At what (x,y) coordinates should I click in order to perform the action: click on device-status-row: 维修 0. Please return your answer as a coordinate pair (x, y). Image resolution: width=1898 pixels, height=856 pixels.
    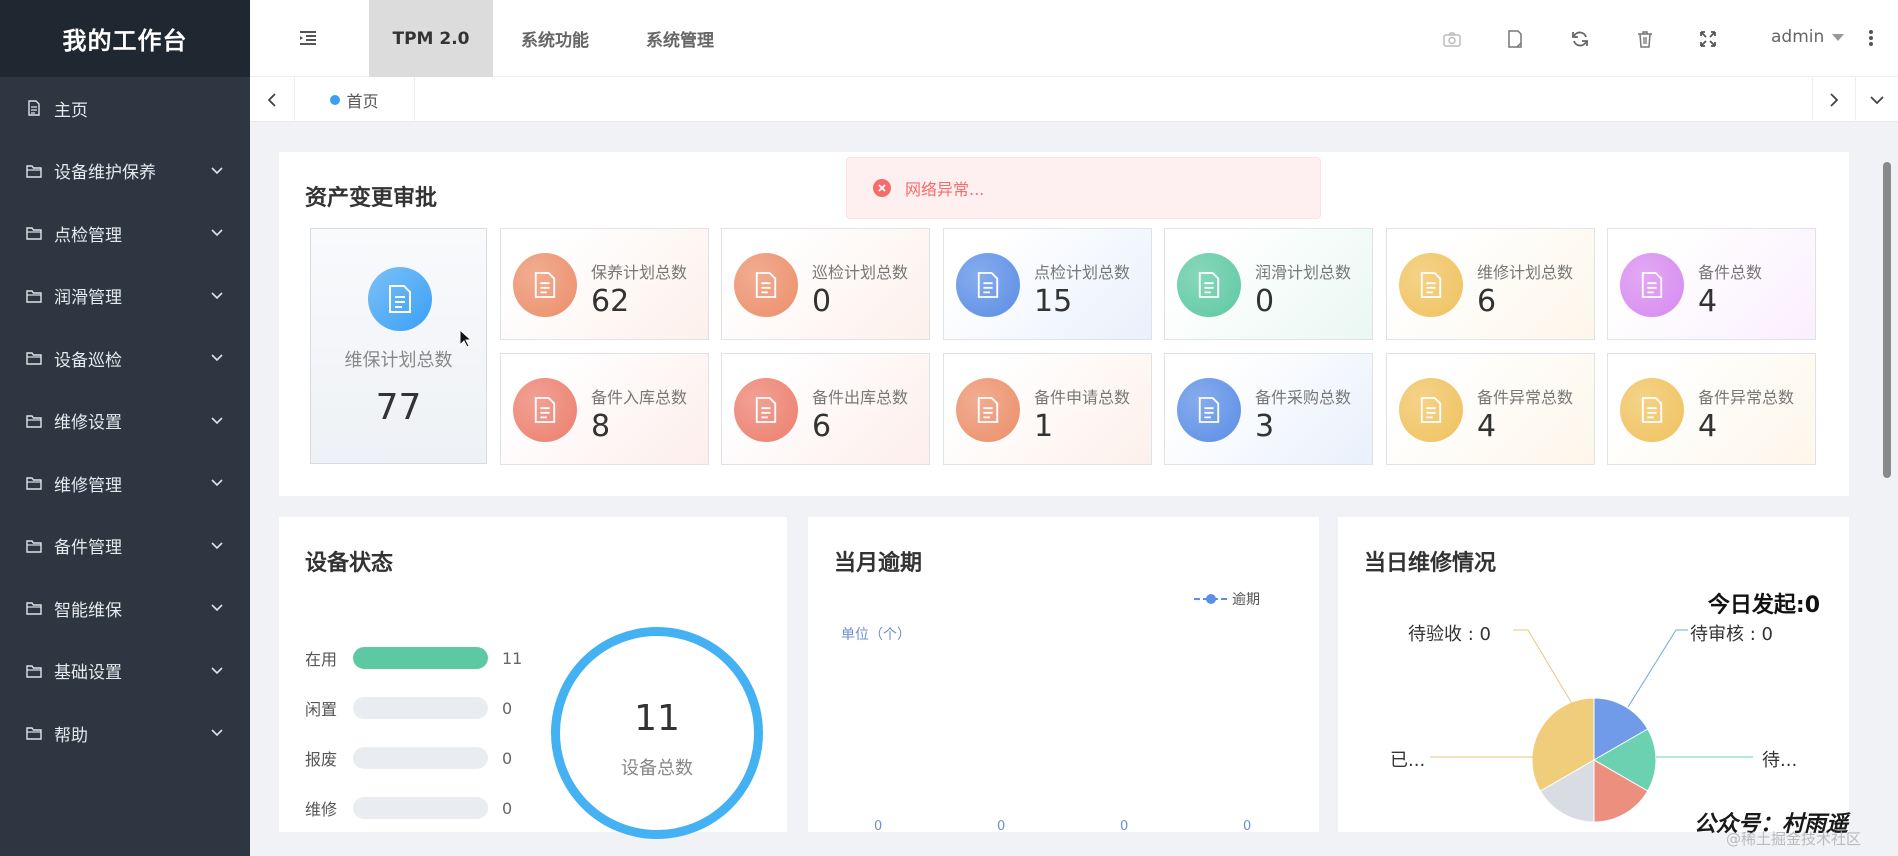
    Looking at the image, I should click on (408, 808).